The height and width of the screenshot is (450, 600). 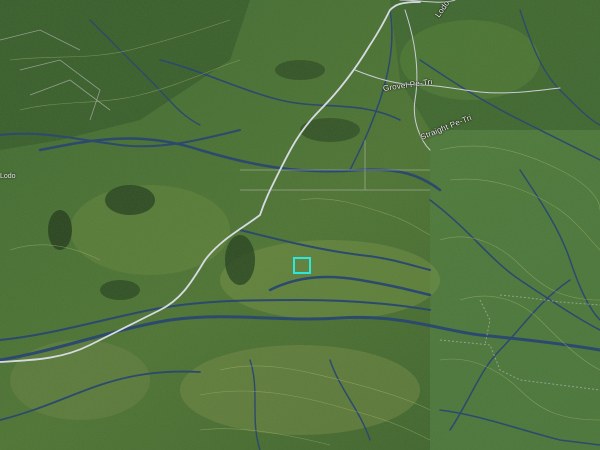 I want to click on edge-label-left: Lodo, so click(x=8, y=176).